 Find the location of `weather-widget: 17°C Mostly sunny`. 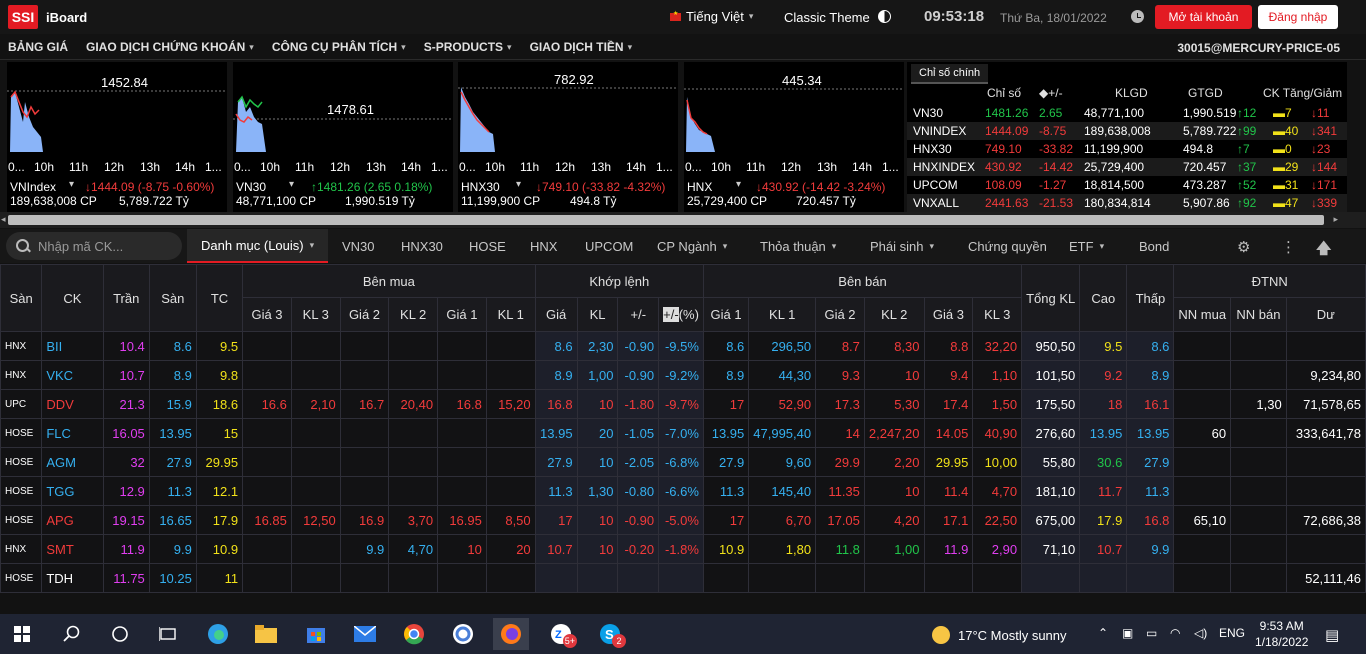

weather-widget: 17°C Mostly sunny is located at coordinates (999, 635).